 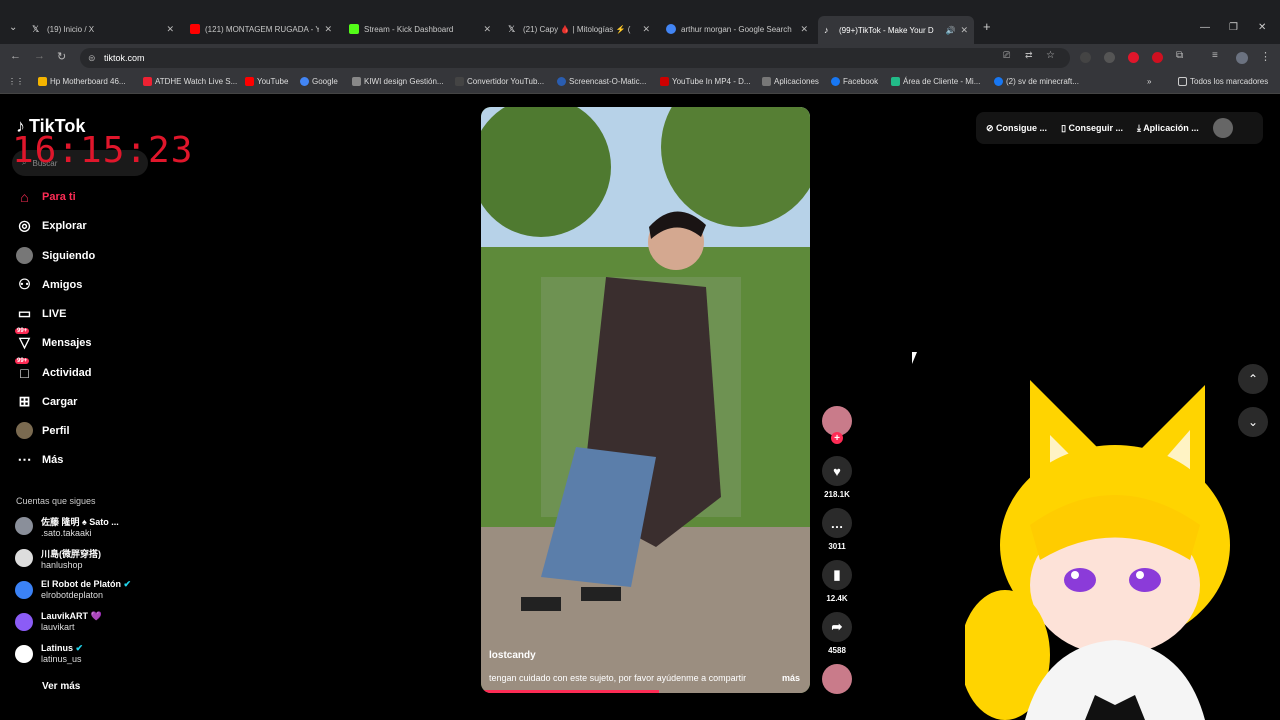 I want to click on bookmark-icon: ▮, so click(x=837, y=575).